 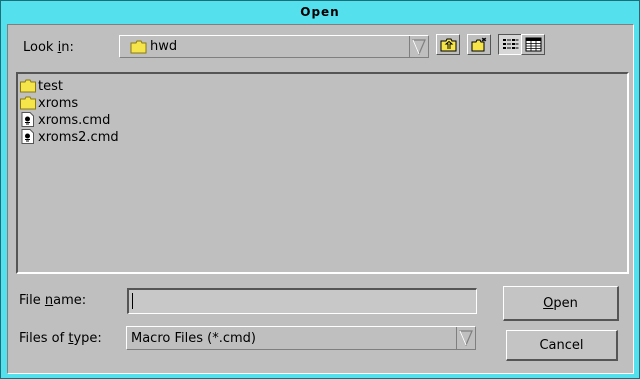 I want to click on list-view-button, so click(x=510, y=44).